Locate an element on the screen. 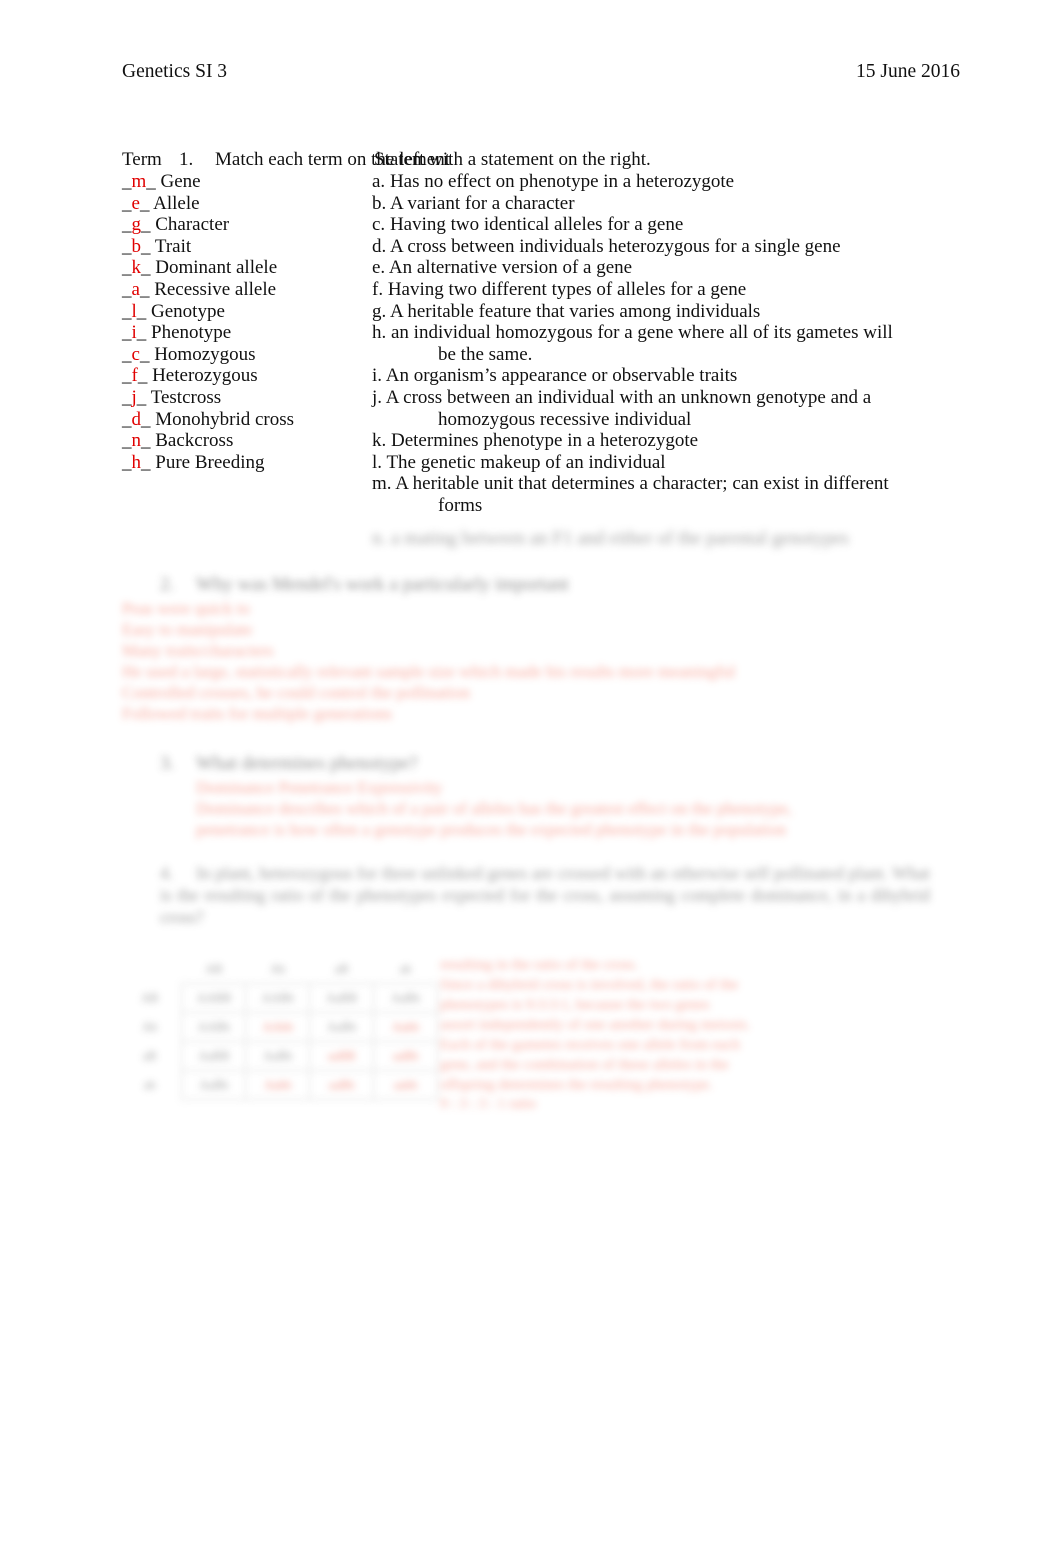 The image size is (1062, 1556). punnett-cell: Aabb is located at coordinates (278, 1085).